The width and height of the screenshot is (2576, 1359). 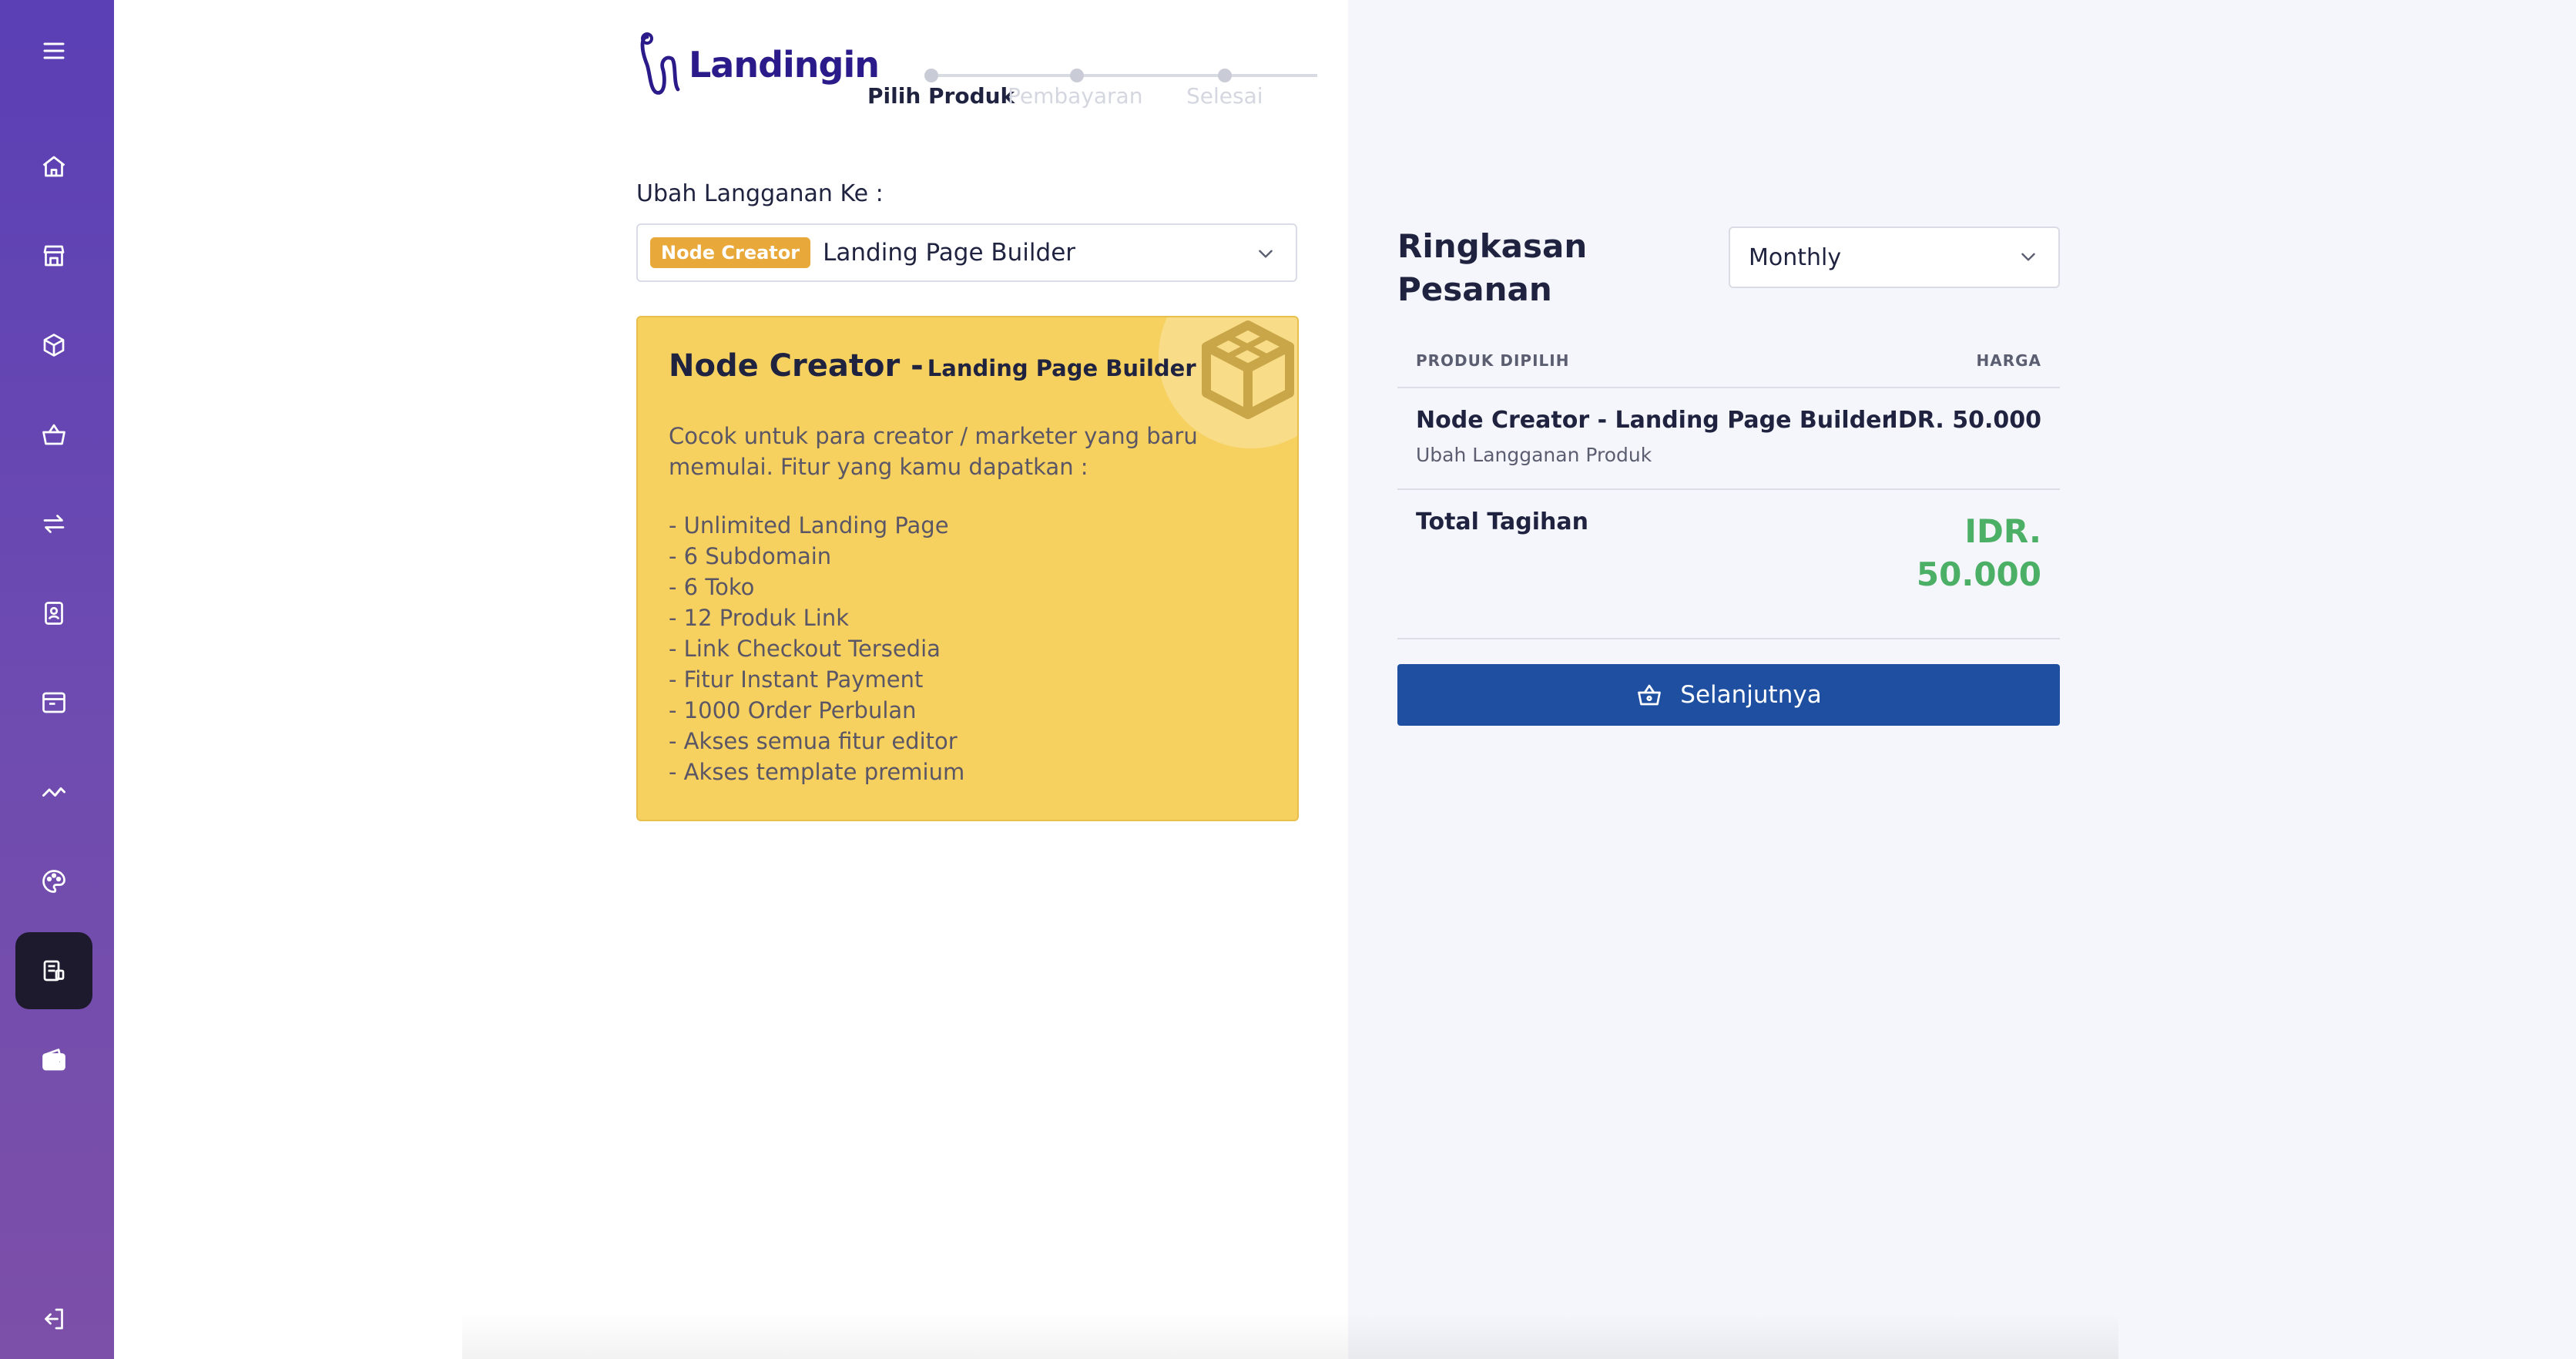 What do you see at coordinates (1290, 1336) in the screenshot?
I see `bottom-shadow` at bounding box center [1290, 1336].